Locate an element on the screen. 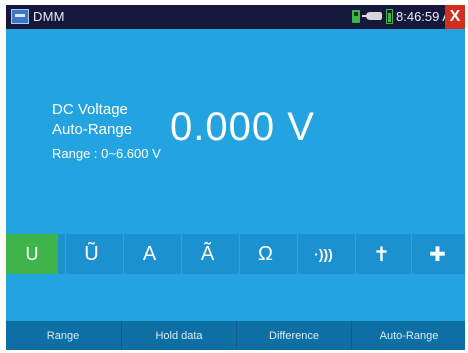  mode-dc-current-button: A is located at coordinates (149, 254).